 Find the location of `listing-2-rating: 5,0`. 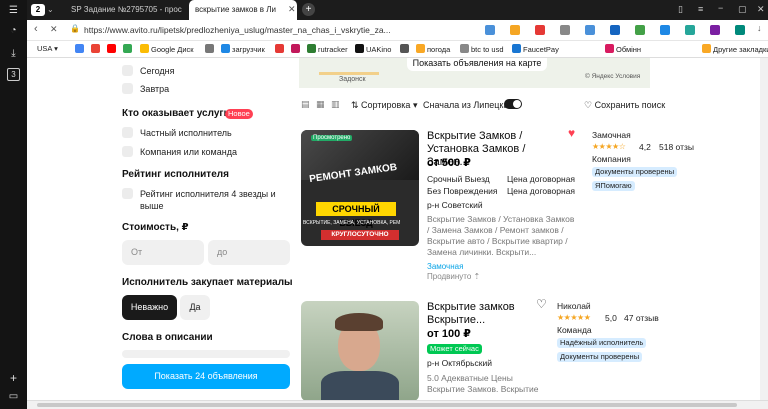

listing-2-rating: 5,0 is located at coordinates (611, 318).